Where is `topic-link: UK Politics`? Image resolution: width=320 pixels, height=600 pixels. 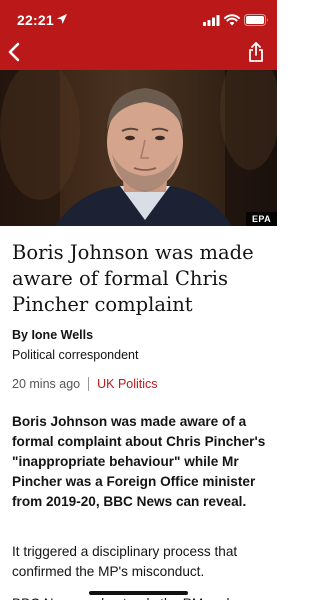 topic-link: UK Politics is located at coordinates (127, 384).